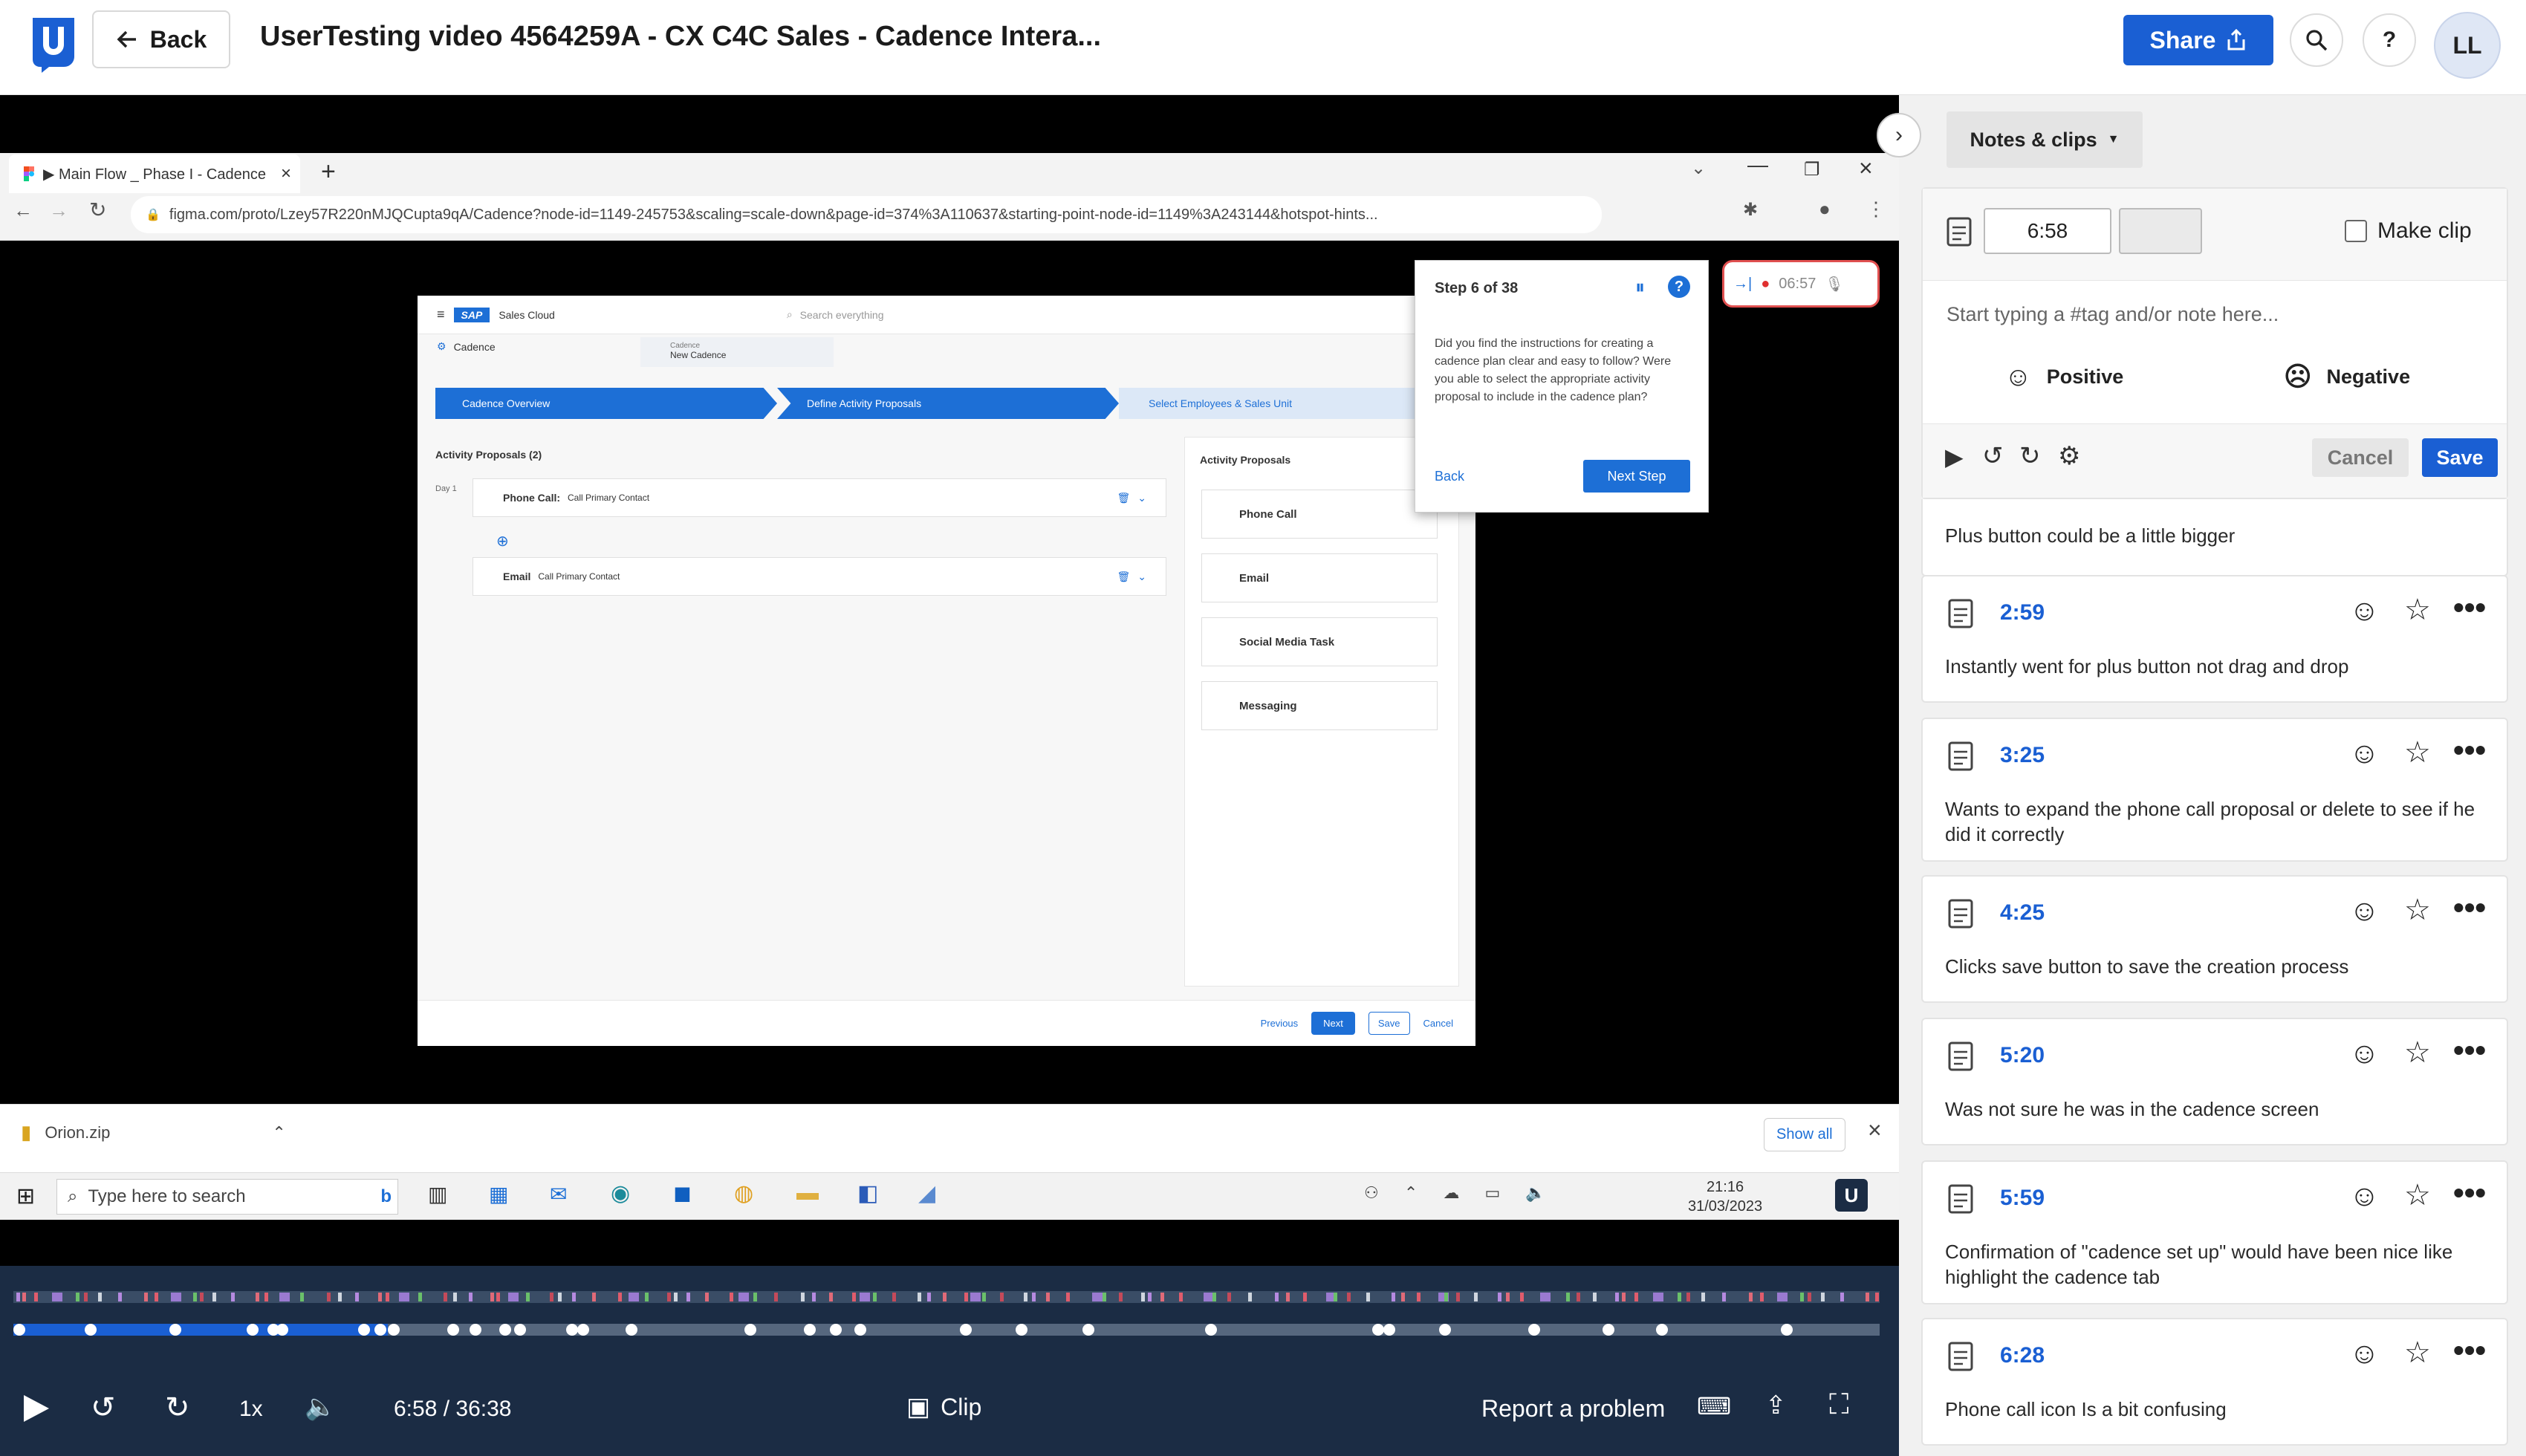 Image resolution: width=2526 pixels, height=1456 pixels. I want to click on browser-tab: ▶ Main Flow _ Phase I - Cadence ×, so click(154, 174).